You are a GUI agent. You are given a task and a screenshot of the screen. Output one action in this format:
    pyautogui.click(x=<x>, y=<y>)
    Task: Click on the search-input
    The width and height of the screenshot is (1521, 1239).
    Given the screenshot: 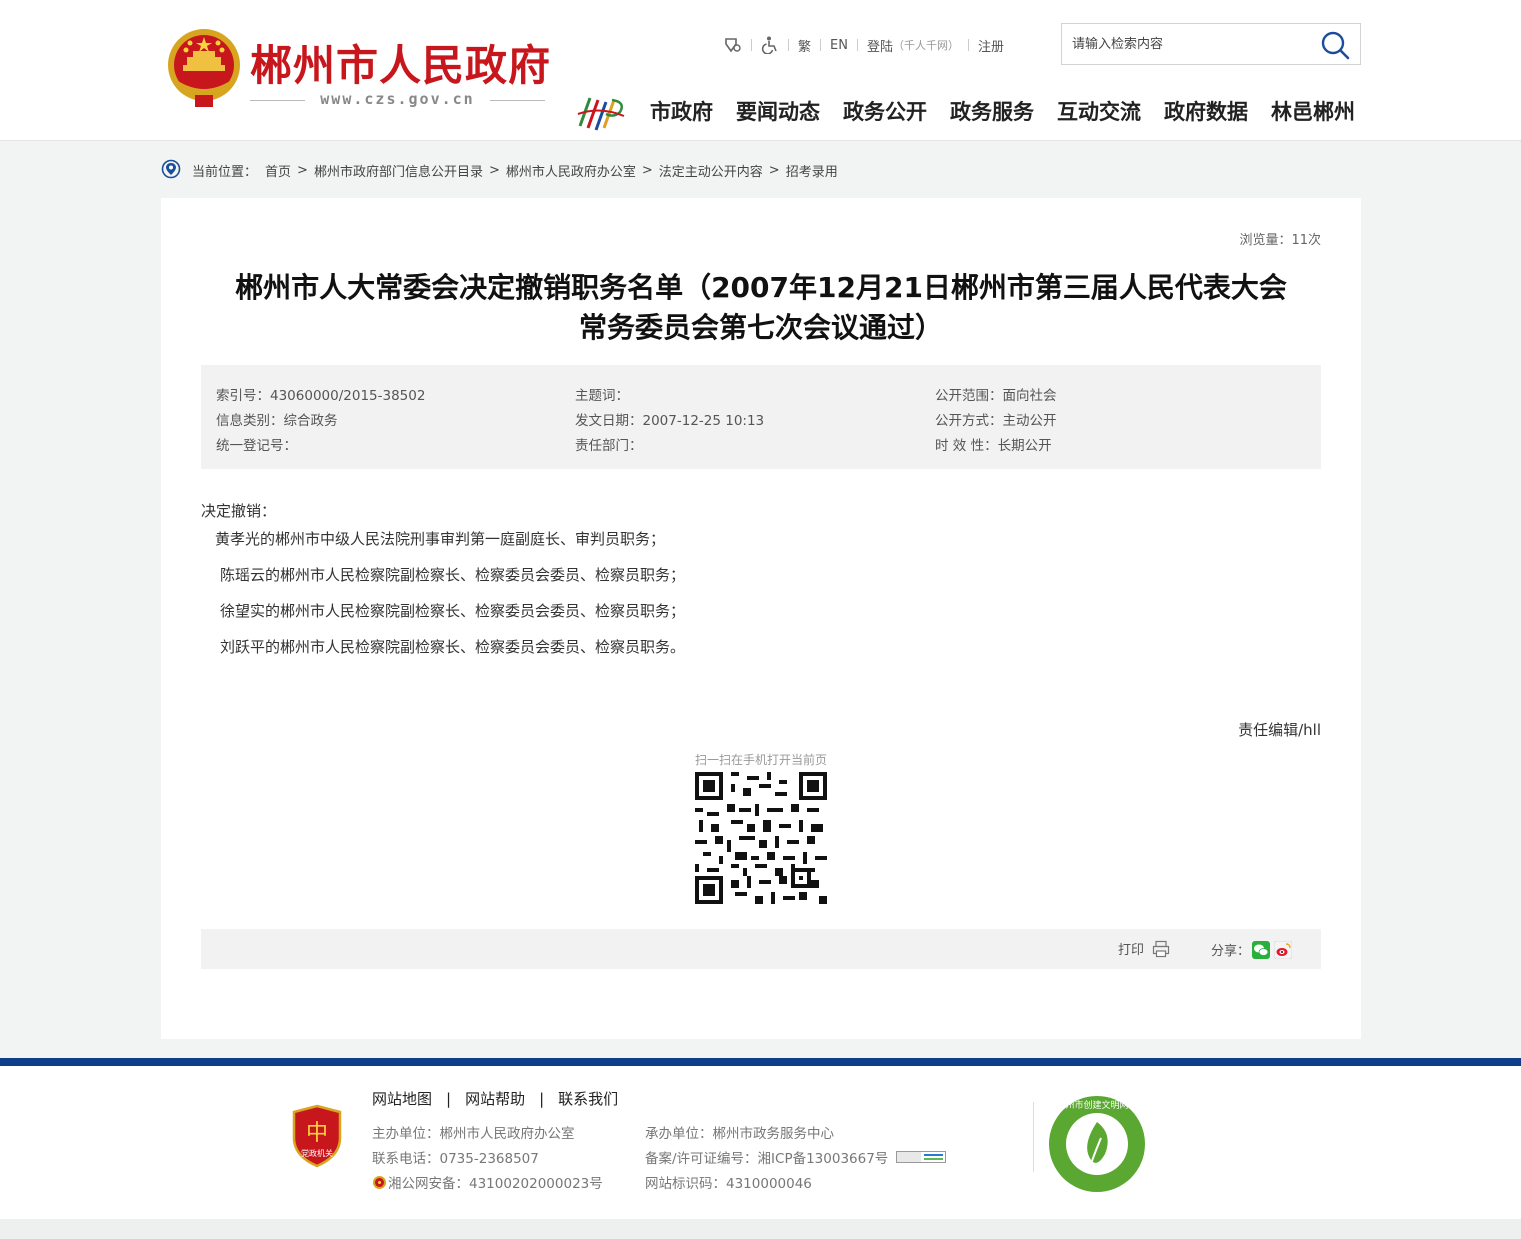 What is the action you would take?
    pyautogui.click(x=1187, y=44)
    